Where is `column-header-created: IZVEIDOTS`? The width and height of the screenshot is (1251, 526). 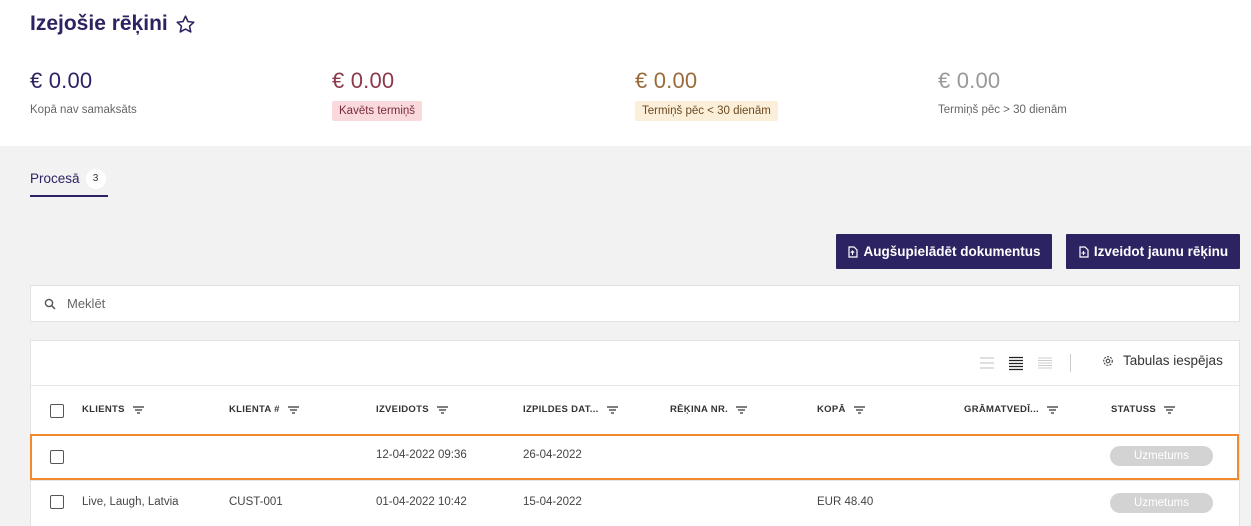 column-header-created: IZVEIDOTS is located at coordinates (412, 409).